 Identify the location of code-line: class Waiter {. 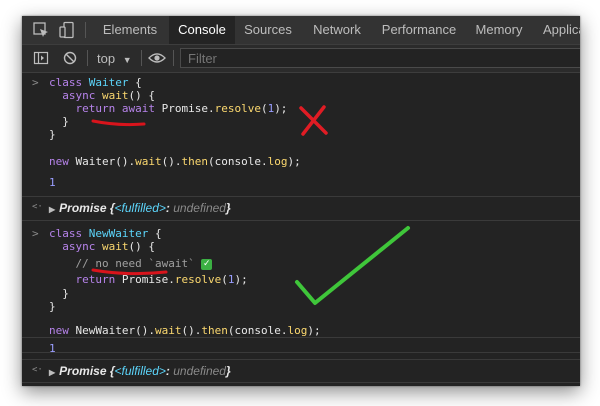
(95, 82).